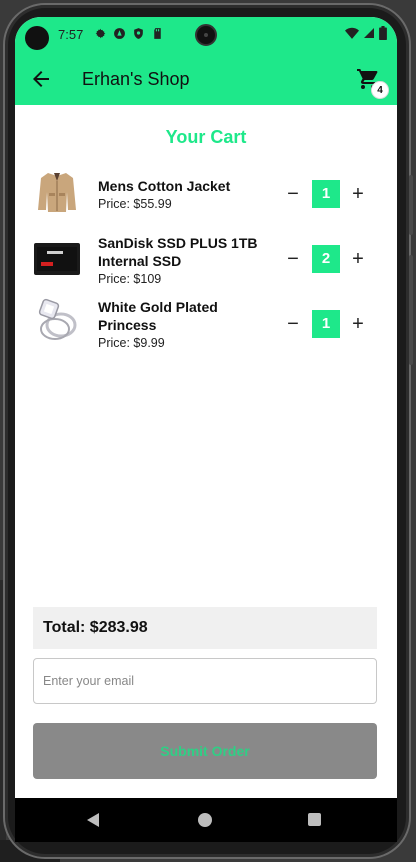 The height and width of the screenshot is (862, 416). I want to click on signal-icon, so click(369, 33).